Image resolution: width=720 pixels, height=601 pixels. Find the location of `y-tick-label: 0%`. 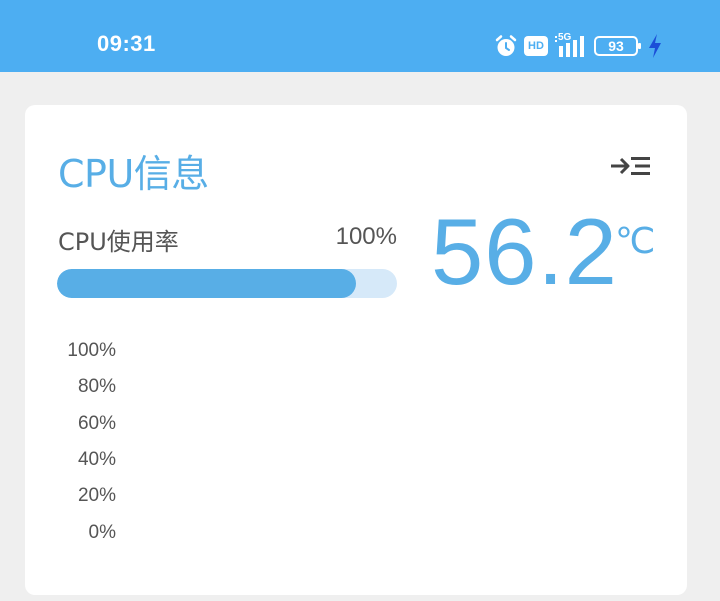

y-tick-label: 0% is located at coordinates (102, 532).